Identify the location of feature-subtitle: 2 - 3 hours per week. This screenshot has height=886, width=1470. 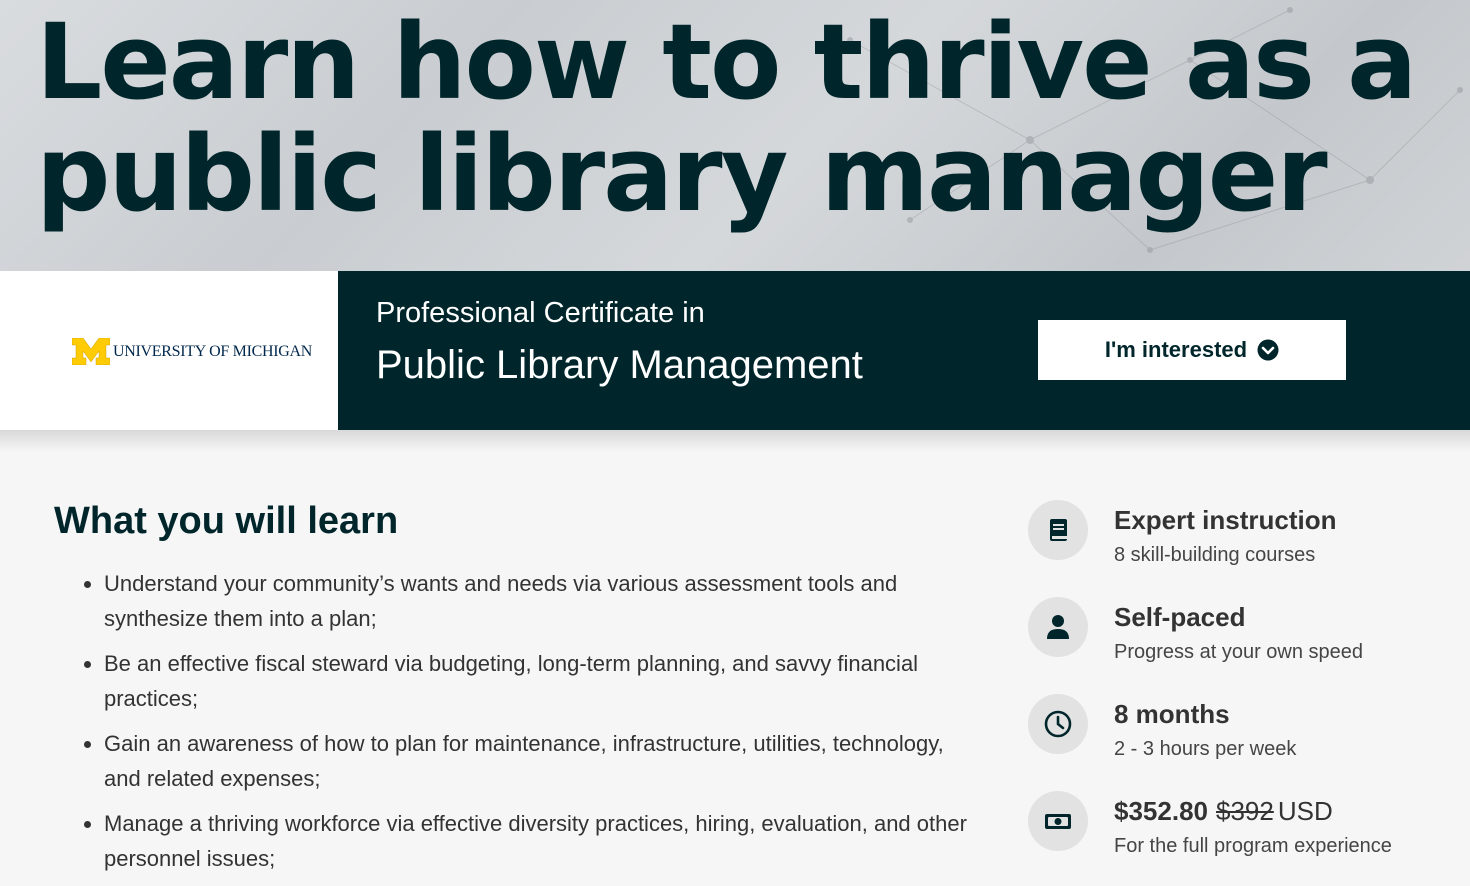
(1205, 749).